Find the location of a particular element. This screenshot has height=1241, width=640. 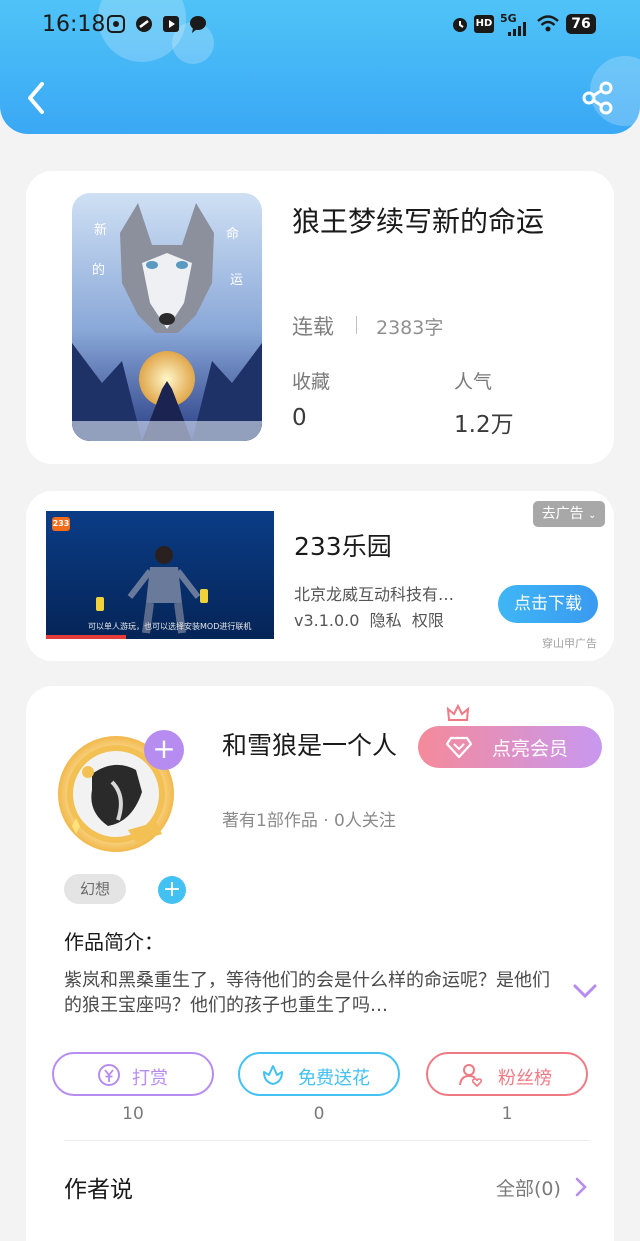

chevron-down-icon is located at coordinates (585, 991).